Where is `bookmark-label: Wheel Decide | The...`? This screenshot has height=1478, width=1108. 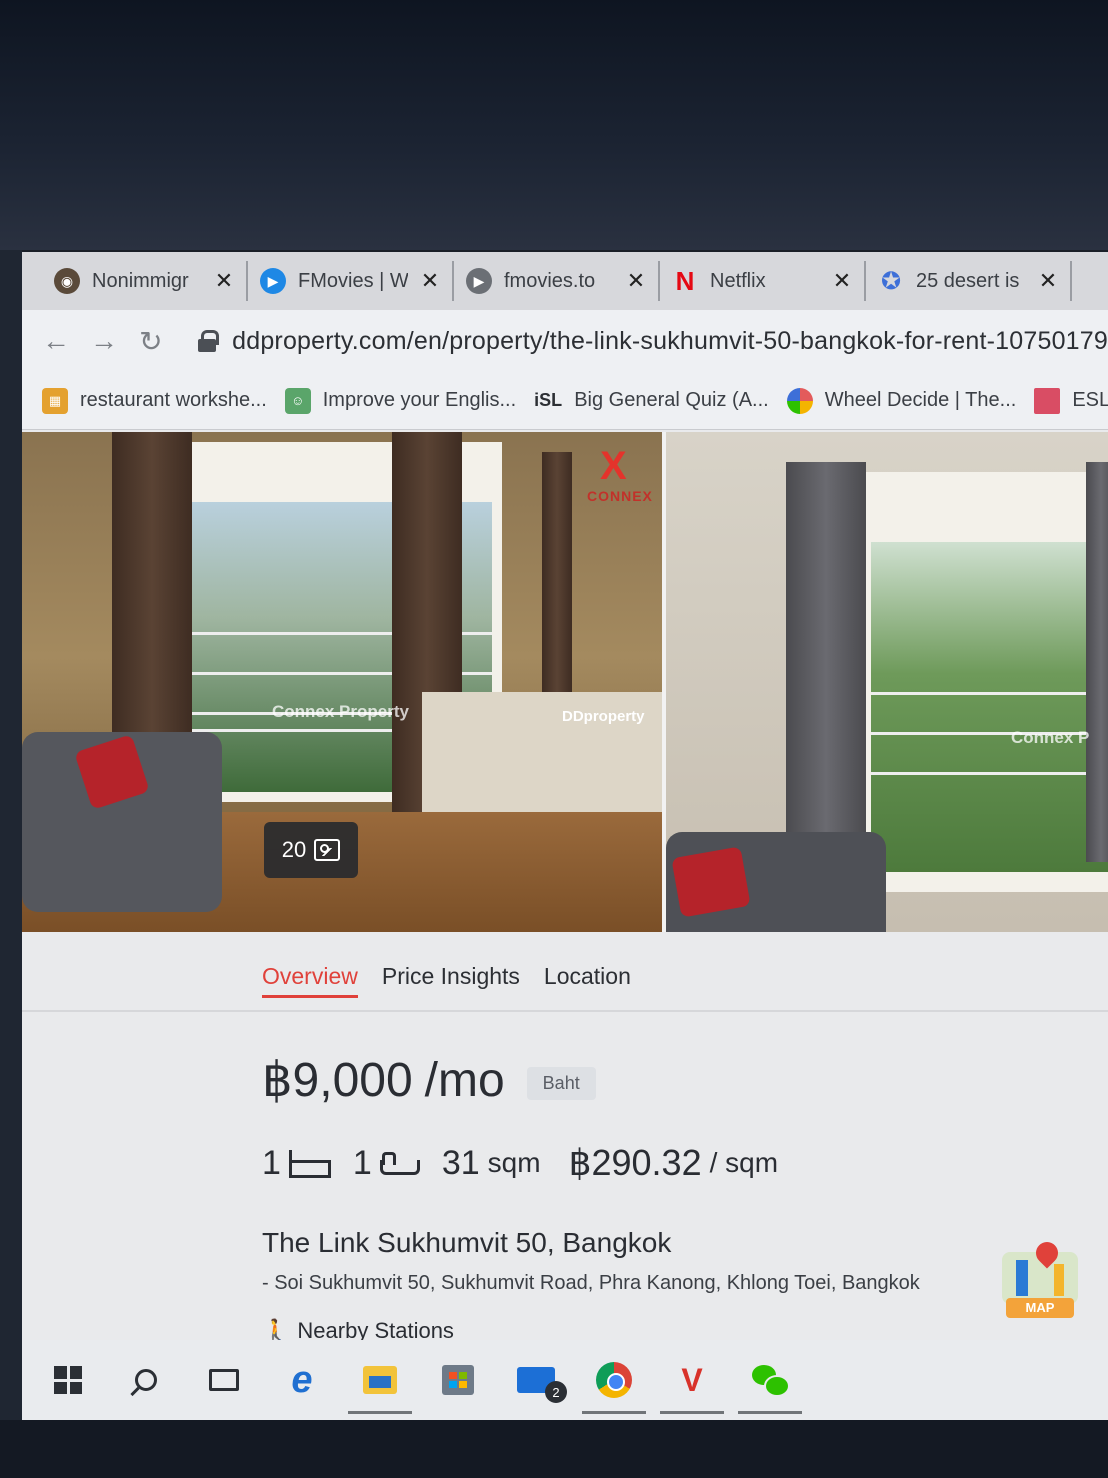
bookmark-label: Wheel Decide | The... is located at coordinates (920, 400).